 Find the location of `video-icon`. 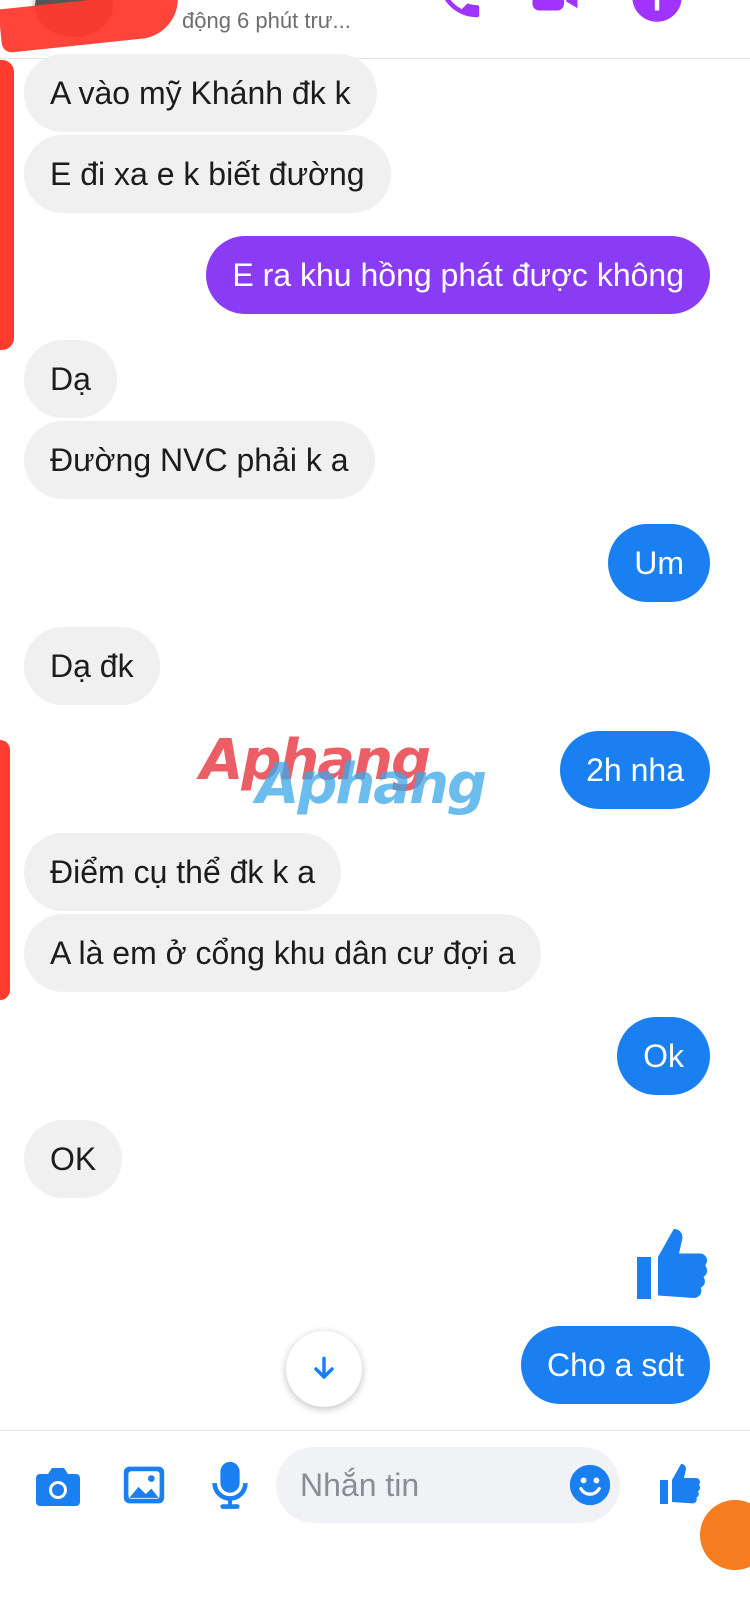

video-icon is located at coordinates (555, 12).